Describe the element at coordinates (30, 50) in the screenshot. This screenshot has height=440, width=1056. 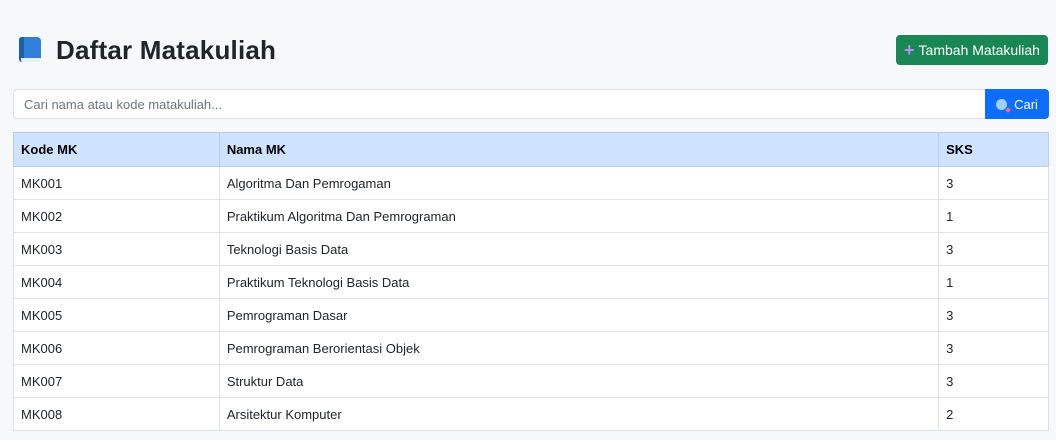
I see `book-icon` at that location.